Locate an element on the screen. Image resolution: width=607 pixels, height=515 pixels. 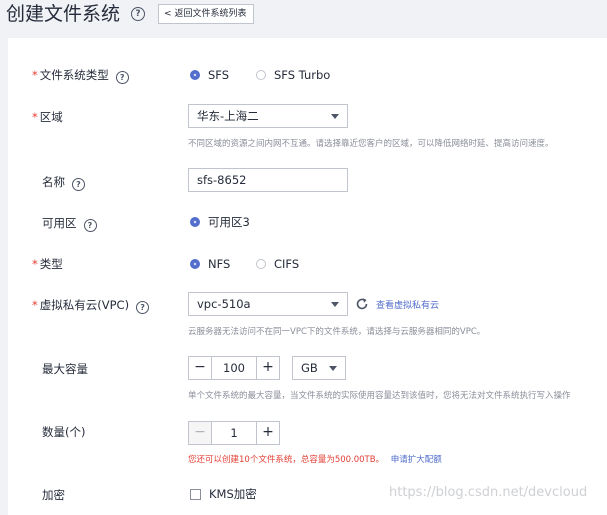
vpc-label: * 虚拟私有云(VPC)? is located at coordinates (91, 305).